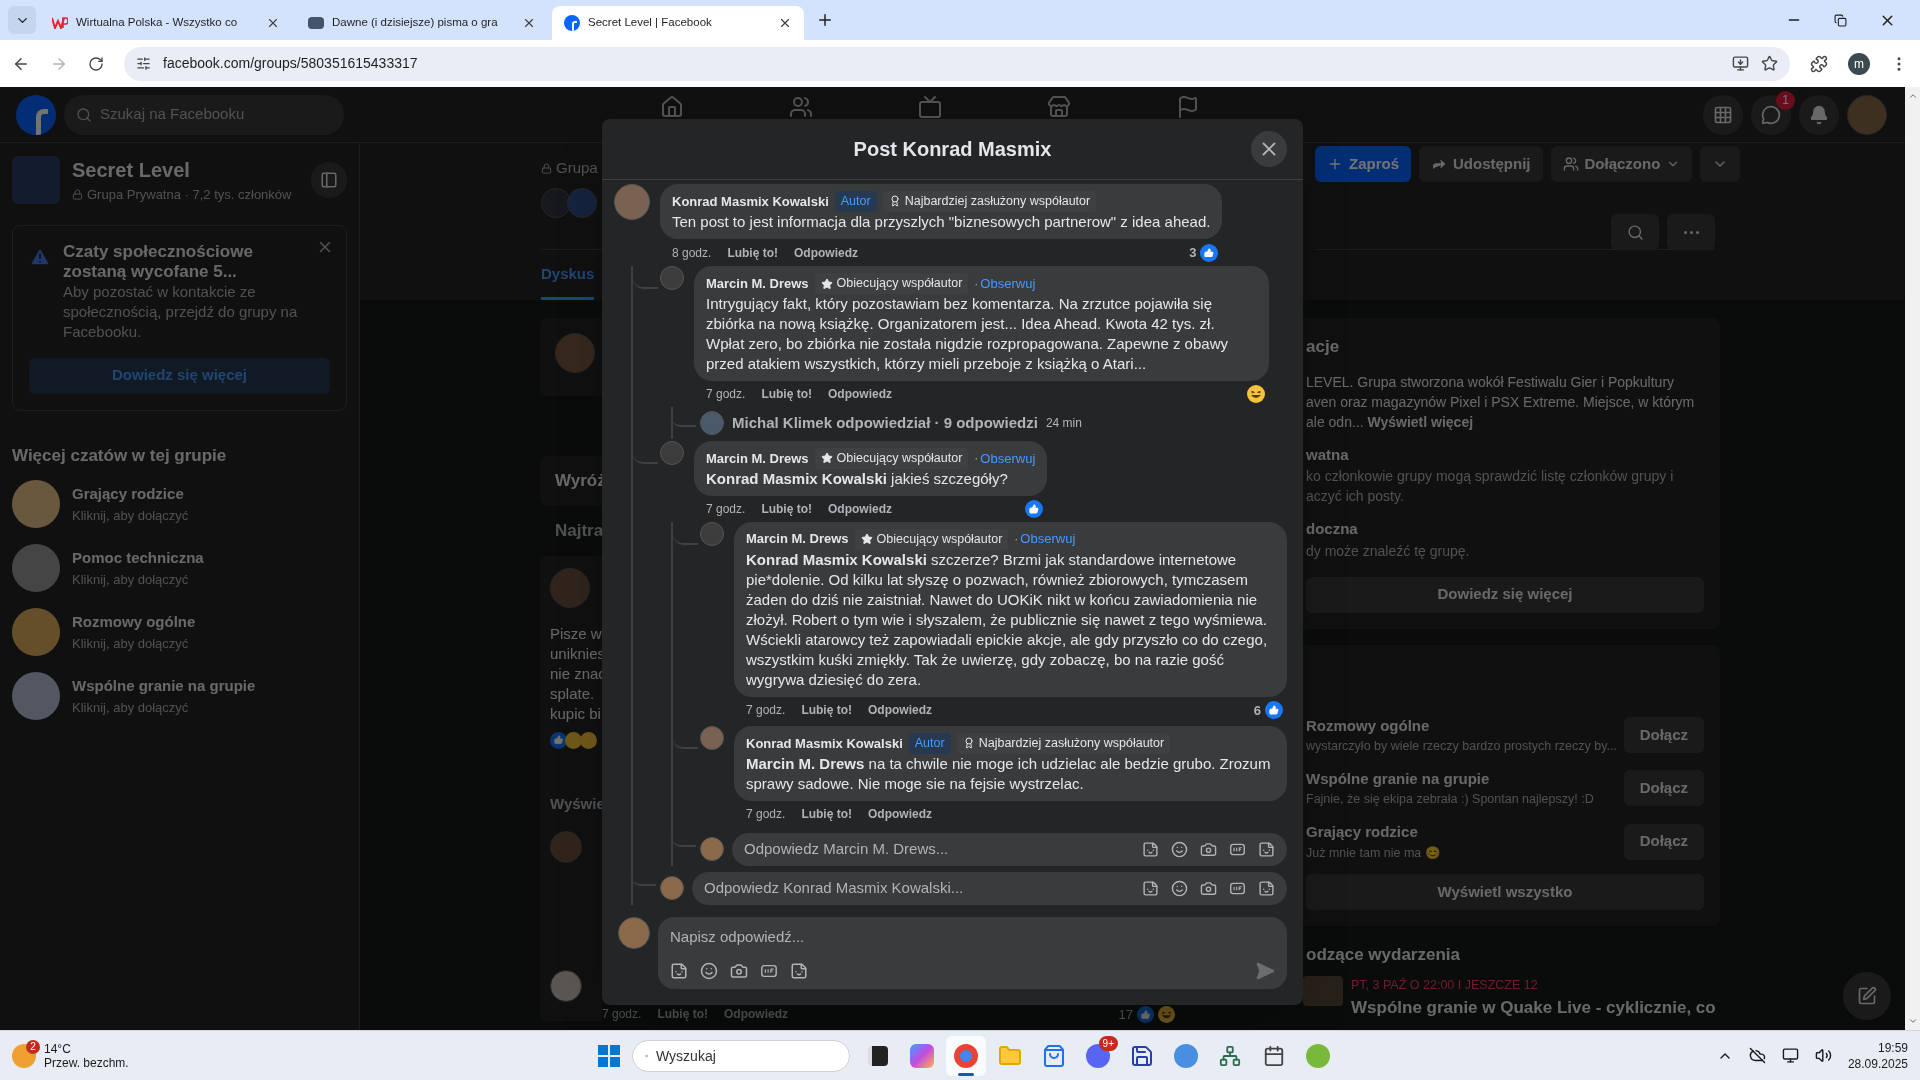 Image resolution: width=1920 pixels, height=1080 pixels. I want to click on restore-icon, so click(1840, 20).